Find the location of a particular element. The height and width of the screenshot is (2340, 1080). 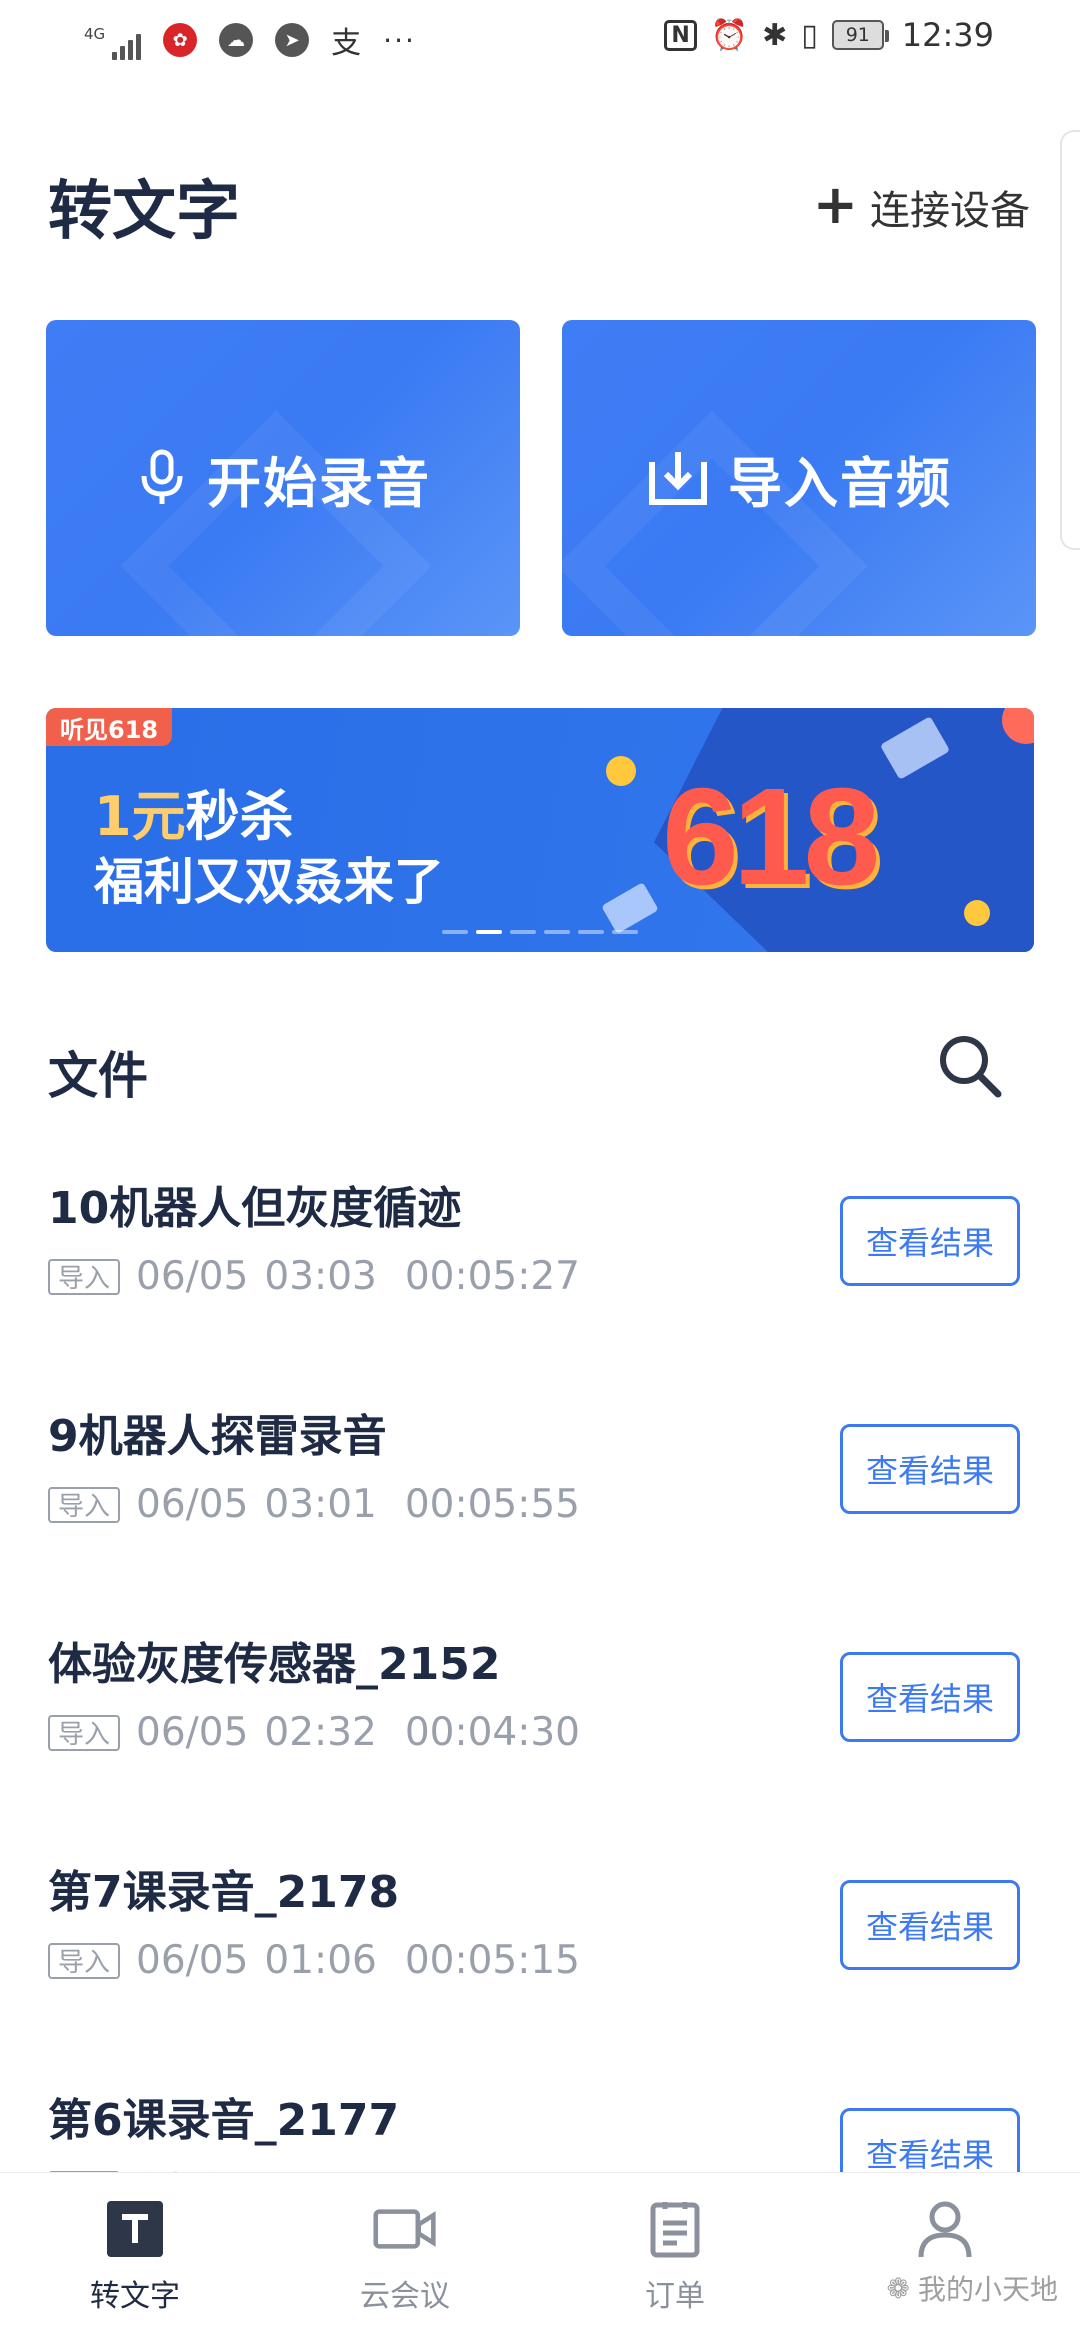

nav-item-1: 云会议 is located at coordinates (405, 2256).